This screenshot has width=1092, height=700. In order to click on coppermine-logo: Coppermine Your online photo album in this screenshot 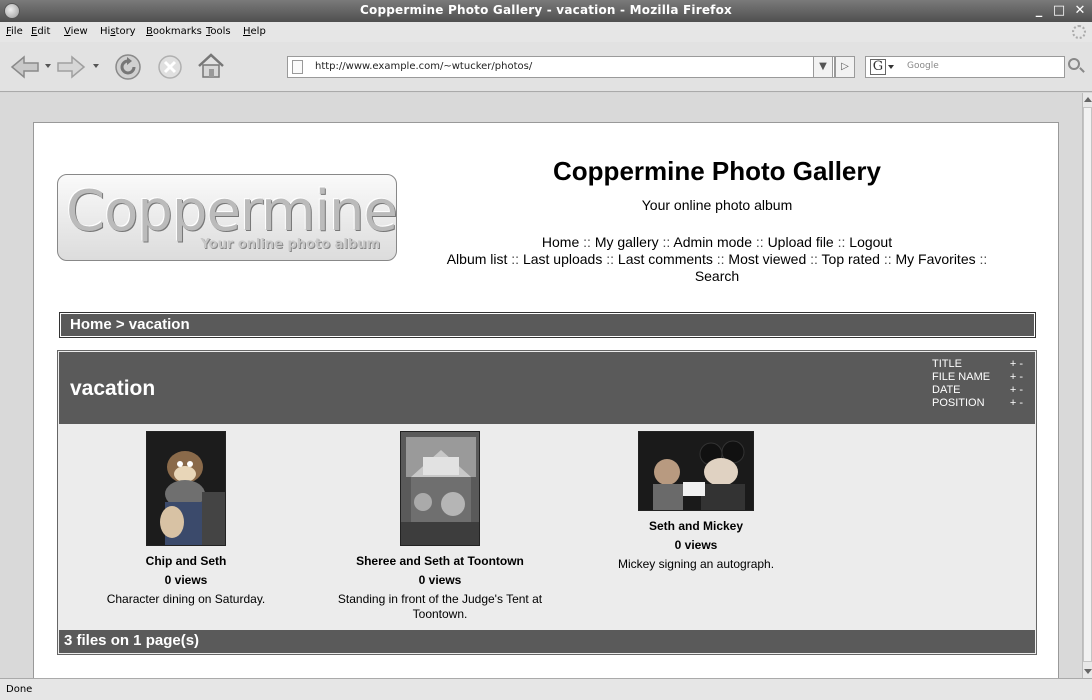, I will do `click(227, 217)`.